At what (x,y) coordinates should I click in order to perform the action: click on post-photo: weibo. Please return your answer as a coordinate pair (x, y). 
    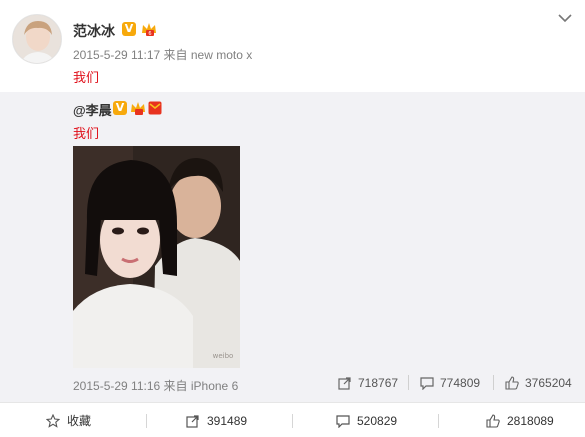
    Looking at the image, I should click on (156, 257).